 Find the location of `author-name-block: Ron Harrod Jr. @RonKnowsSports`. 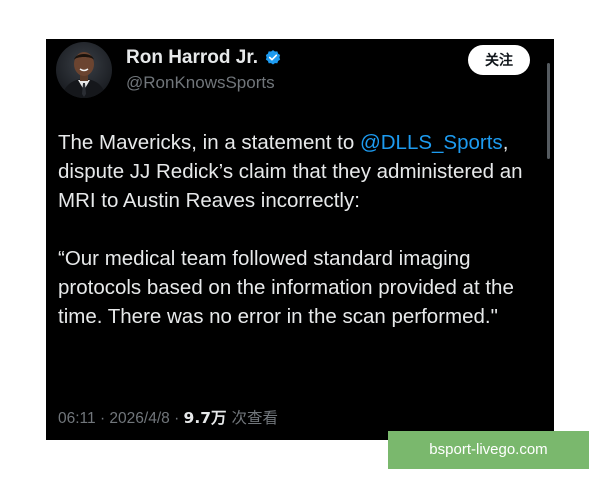

author-name-block: Ron Harrod Jr. @RonKnowsSports is located at coordinates (204, 70).